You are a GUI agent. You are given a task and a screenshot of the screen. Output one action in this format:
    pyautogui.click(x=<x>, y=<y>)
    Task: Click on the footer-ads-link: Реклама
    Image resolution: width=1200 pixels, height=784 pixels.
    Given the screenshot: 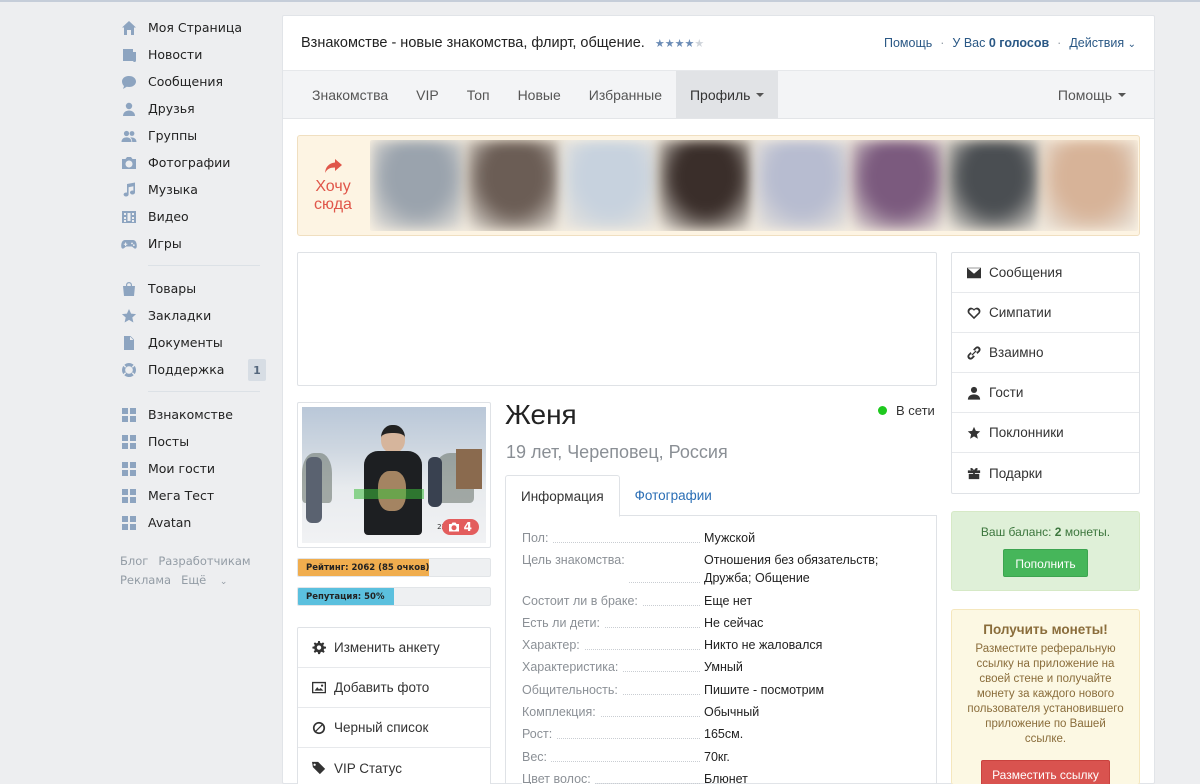 What is the action you would take?
    pyautogui.click(x=145, y=580)
    